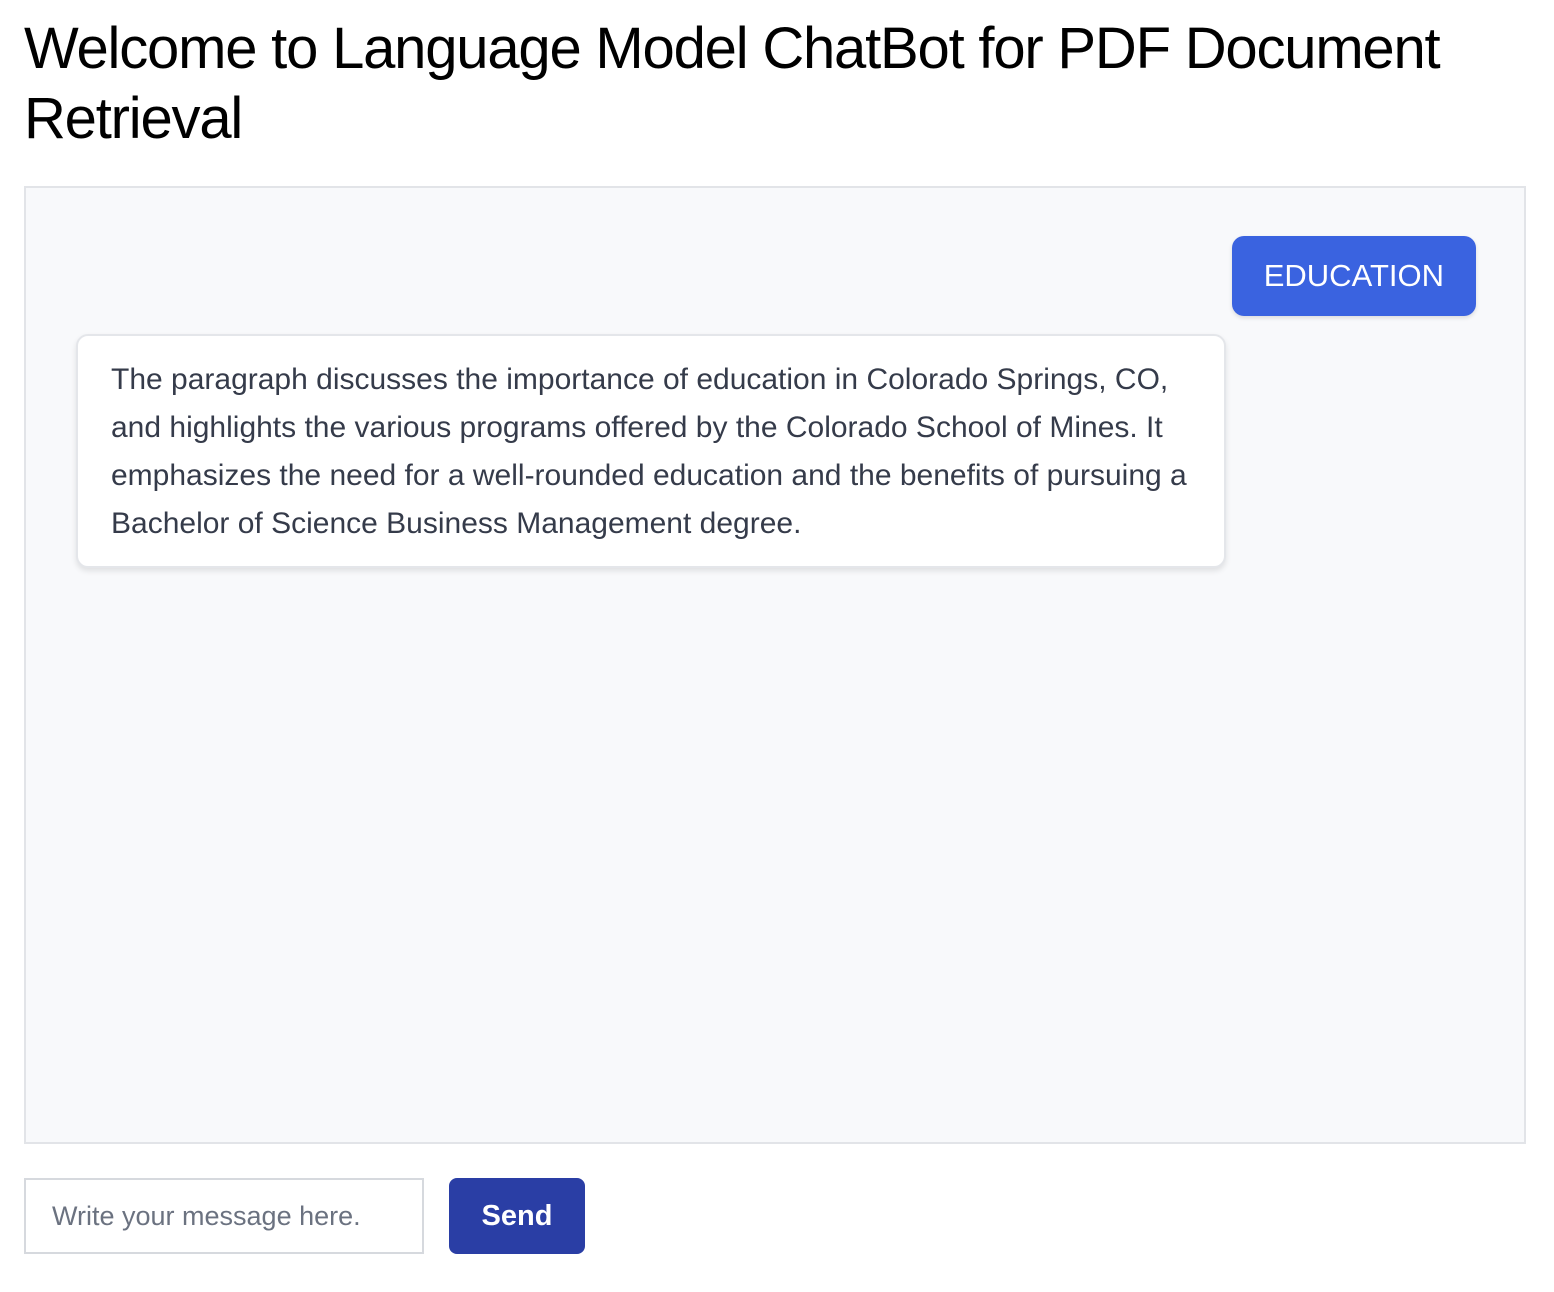 This screenshot has height=1292, width=1554. I want to click on message-composer: Send, so click(304, 1216).